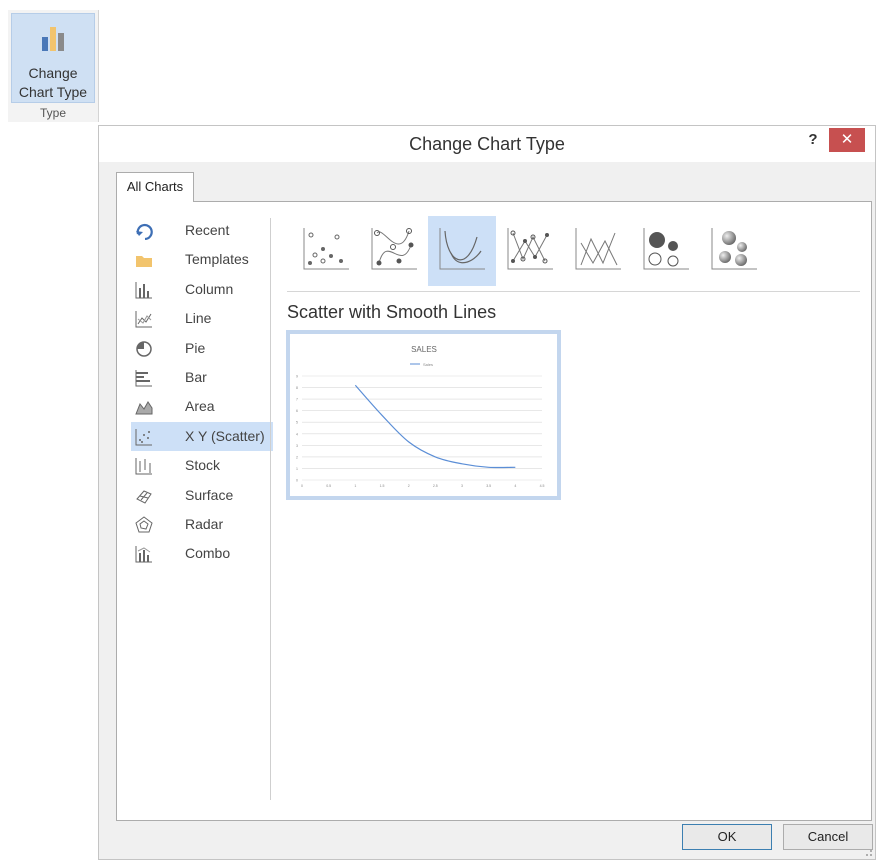  What do you see at coordinates (52, 113) in the screenshot?
I see `ribbon-group-label: Type` at bounding box center [52, 113].